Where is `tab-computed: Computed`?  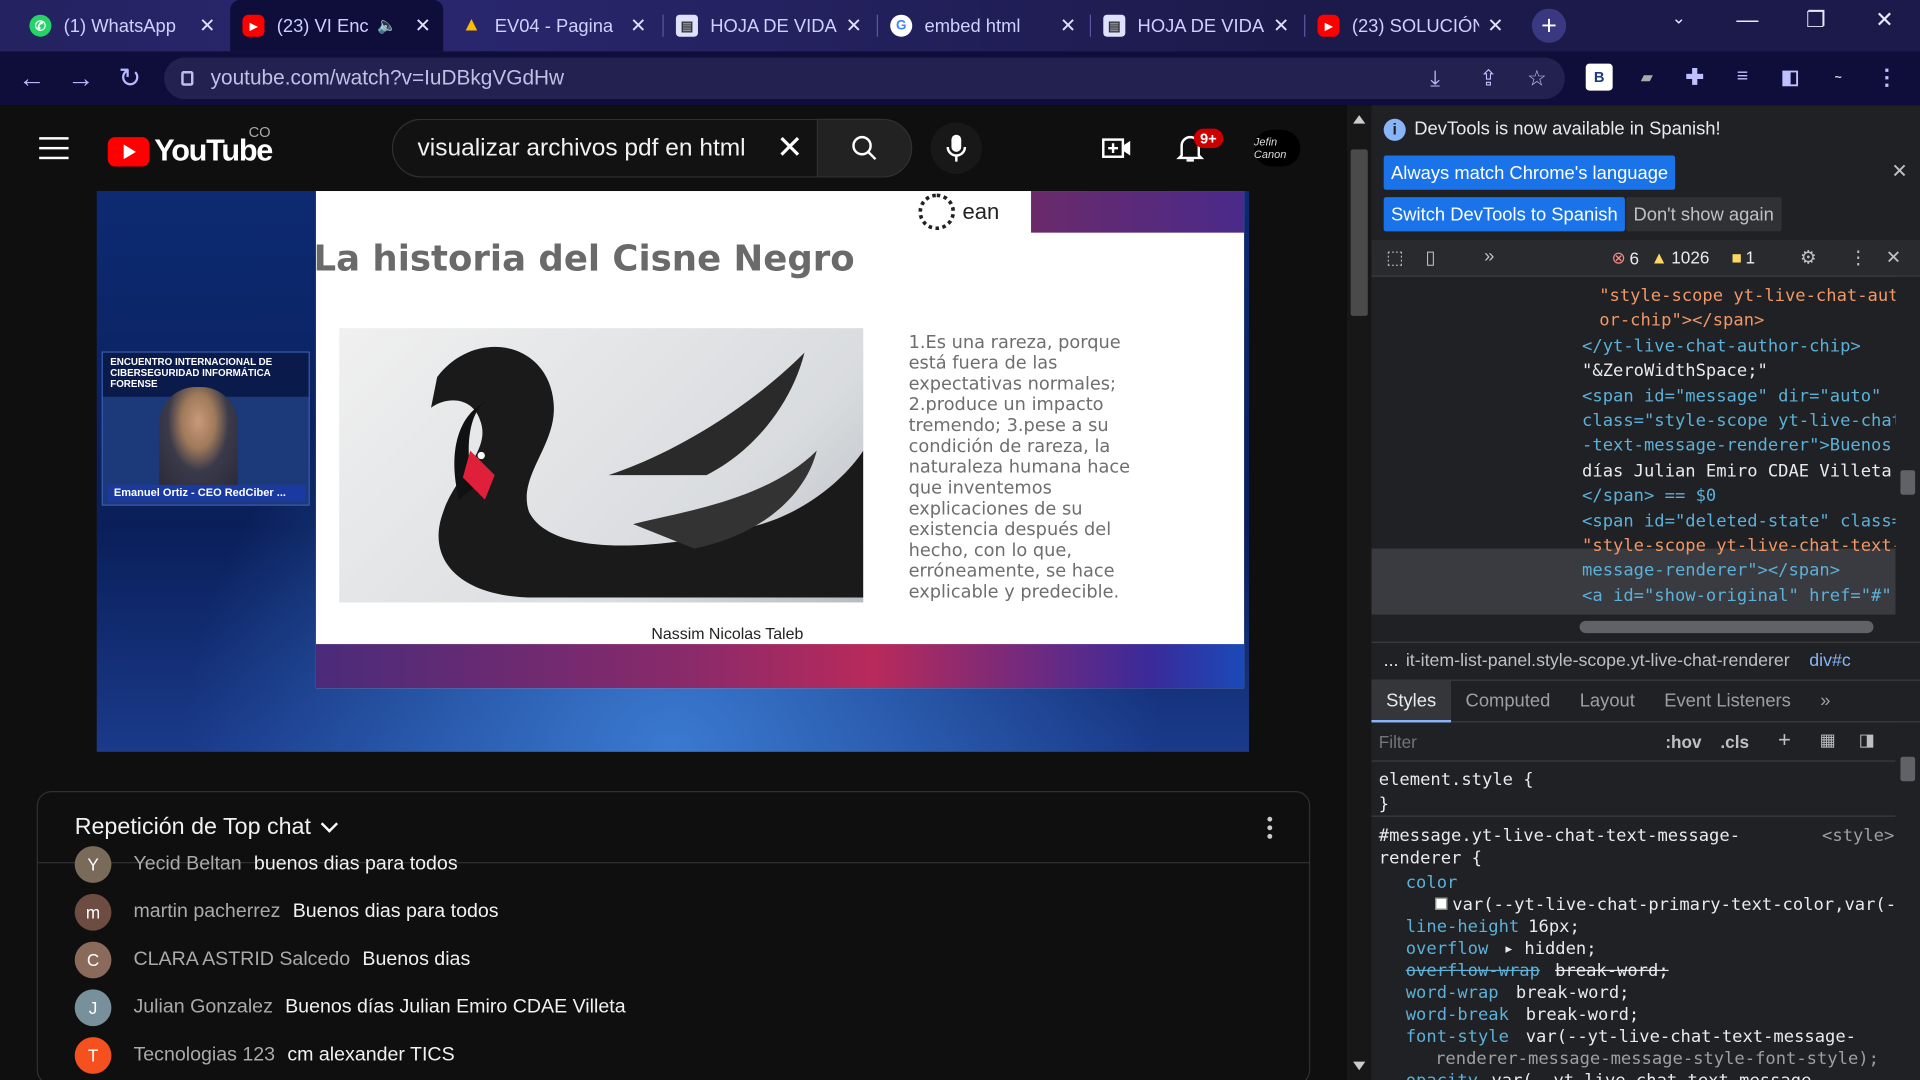
tab-computed: Computed is located at coordinates (1508, 701).